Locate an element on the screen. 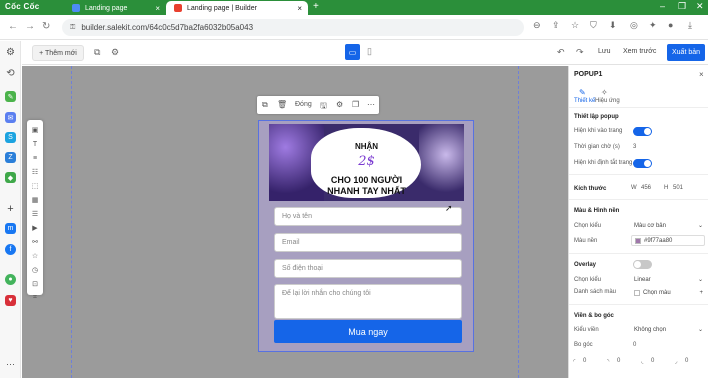  desktop-icon: ▭ is located at coordinates (352, 52).